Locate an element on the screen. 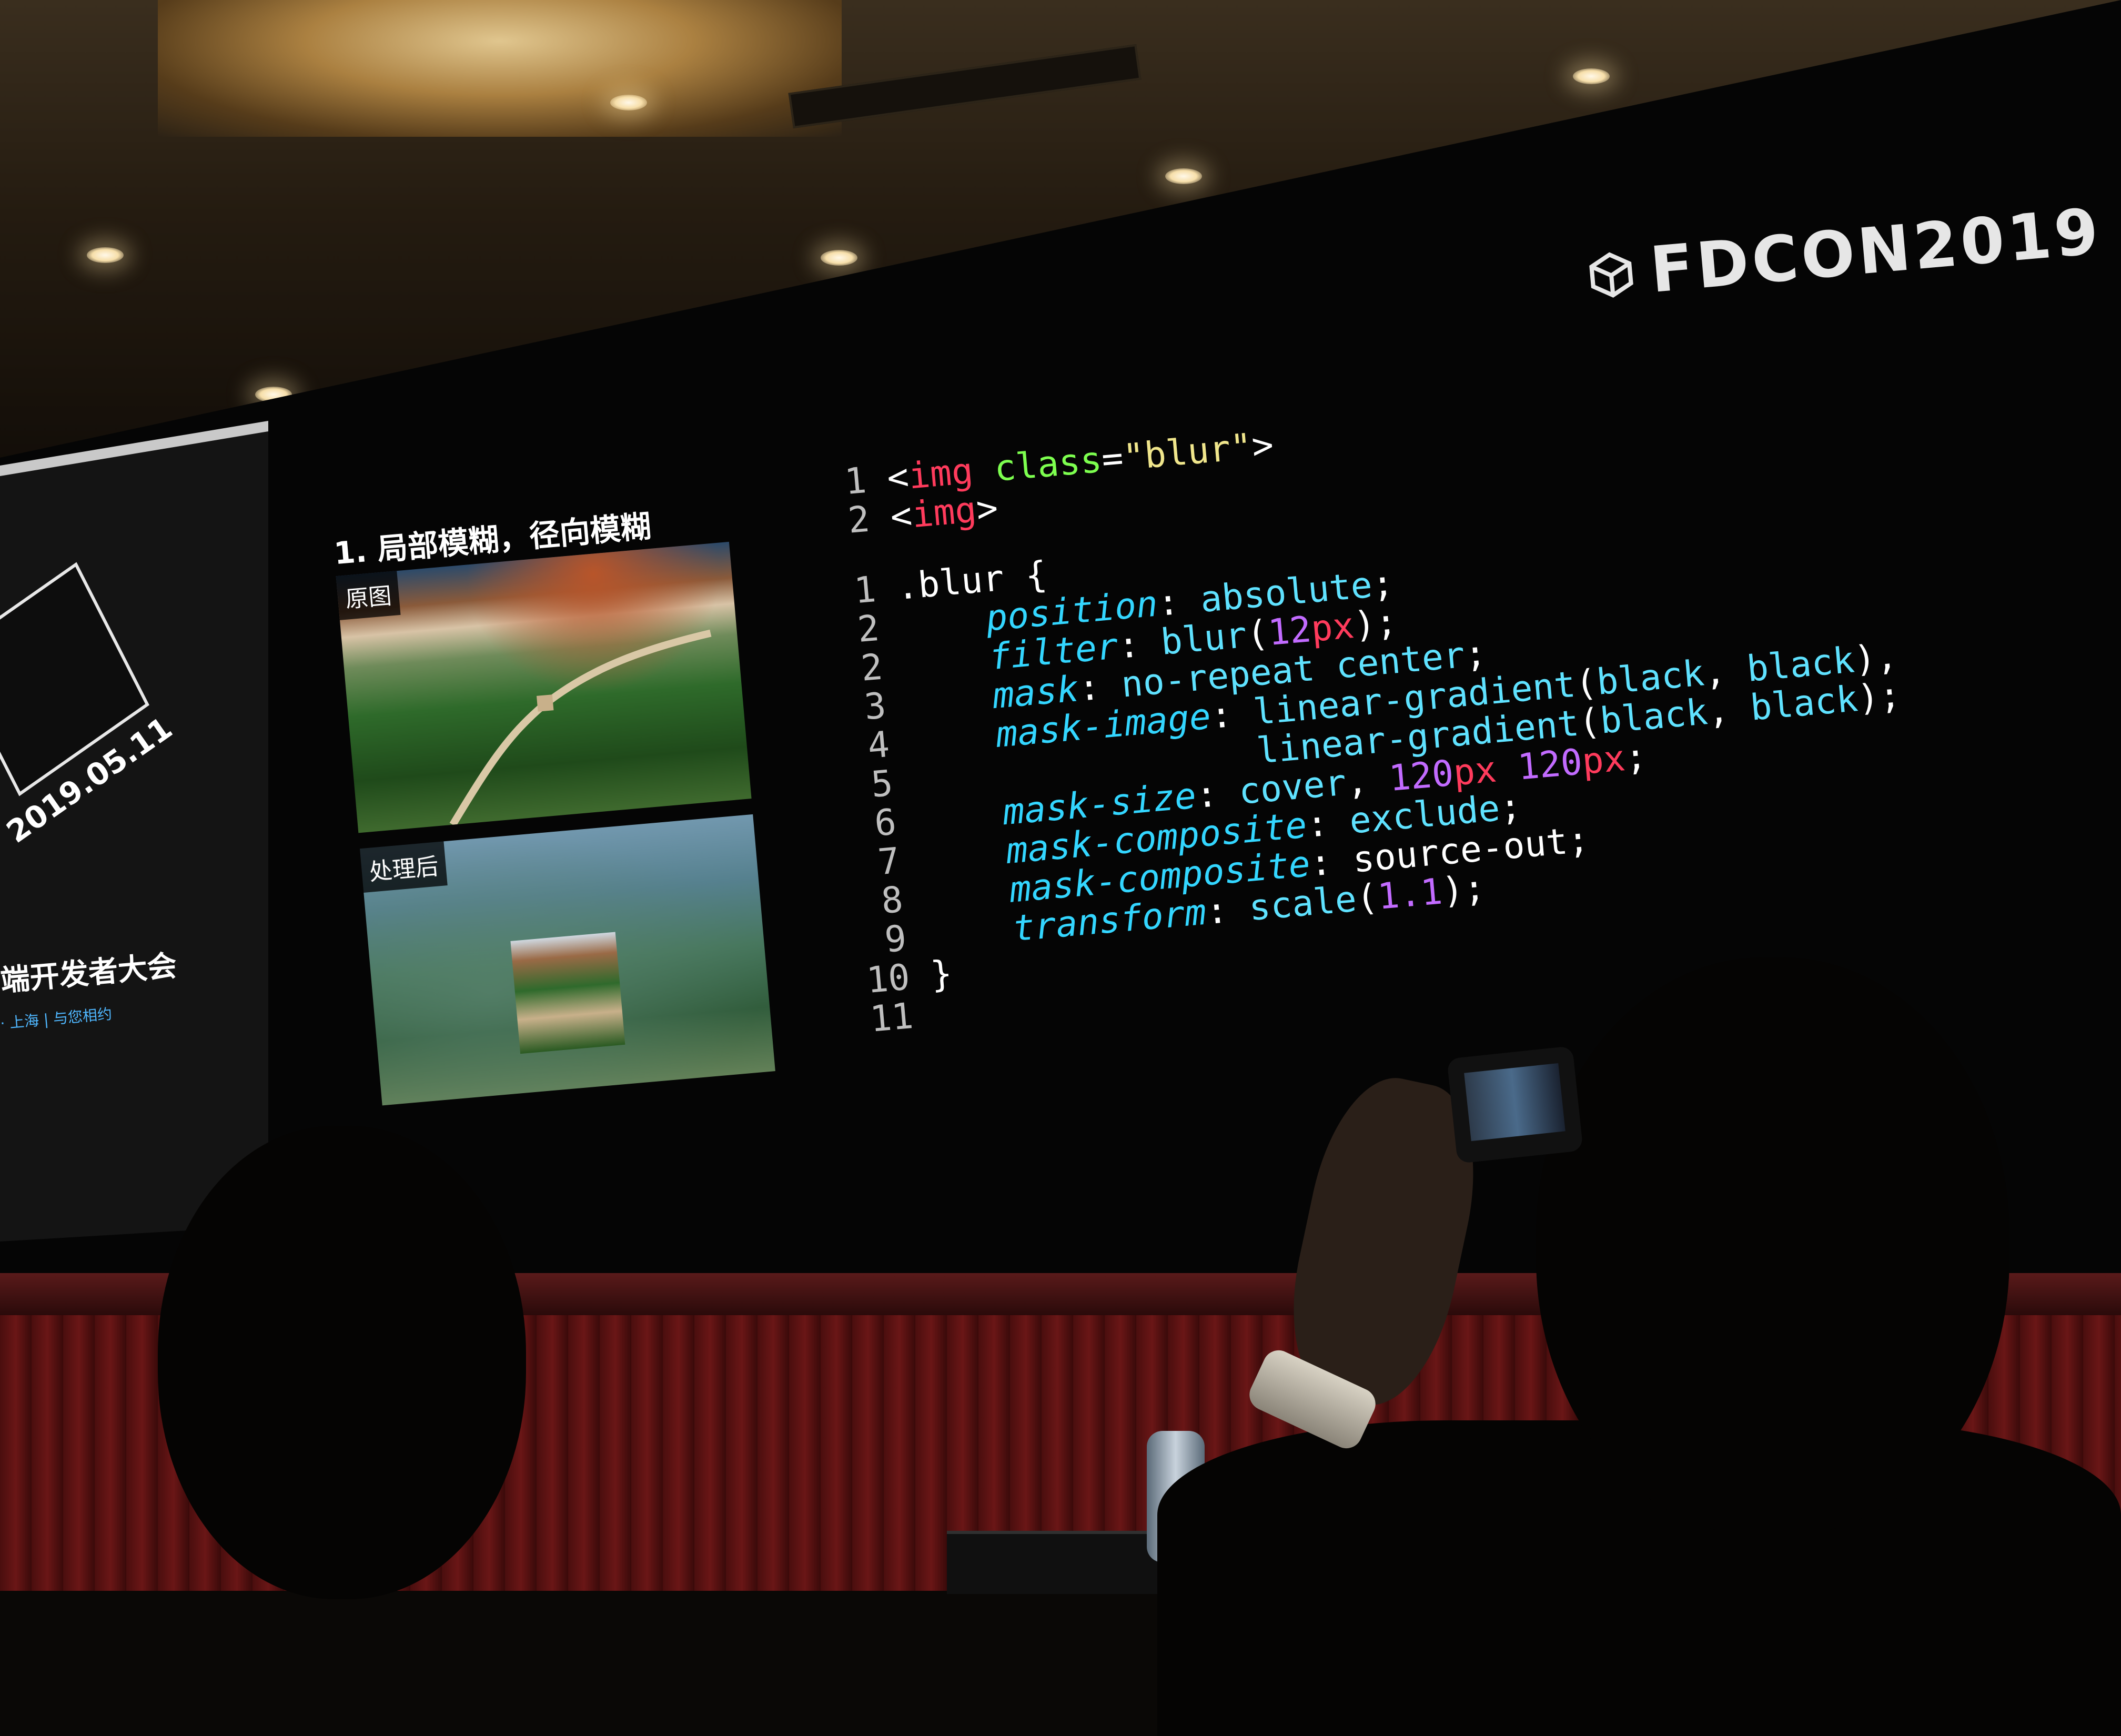 The image size is (2121, 1736). audience-head-right is located at coordinates (1772, 1246).